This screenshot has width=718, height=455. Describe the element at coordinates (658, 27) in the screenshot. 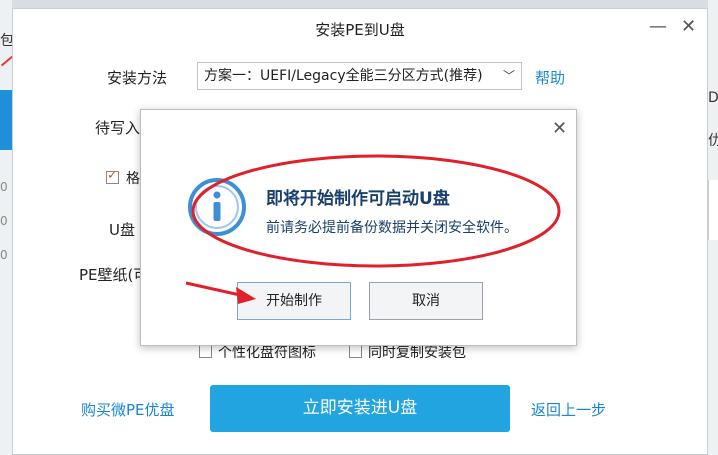

I see `minimize-button: —` at that location.